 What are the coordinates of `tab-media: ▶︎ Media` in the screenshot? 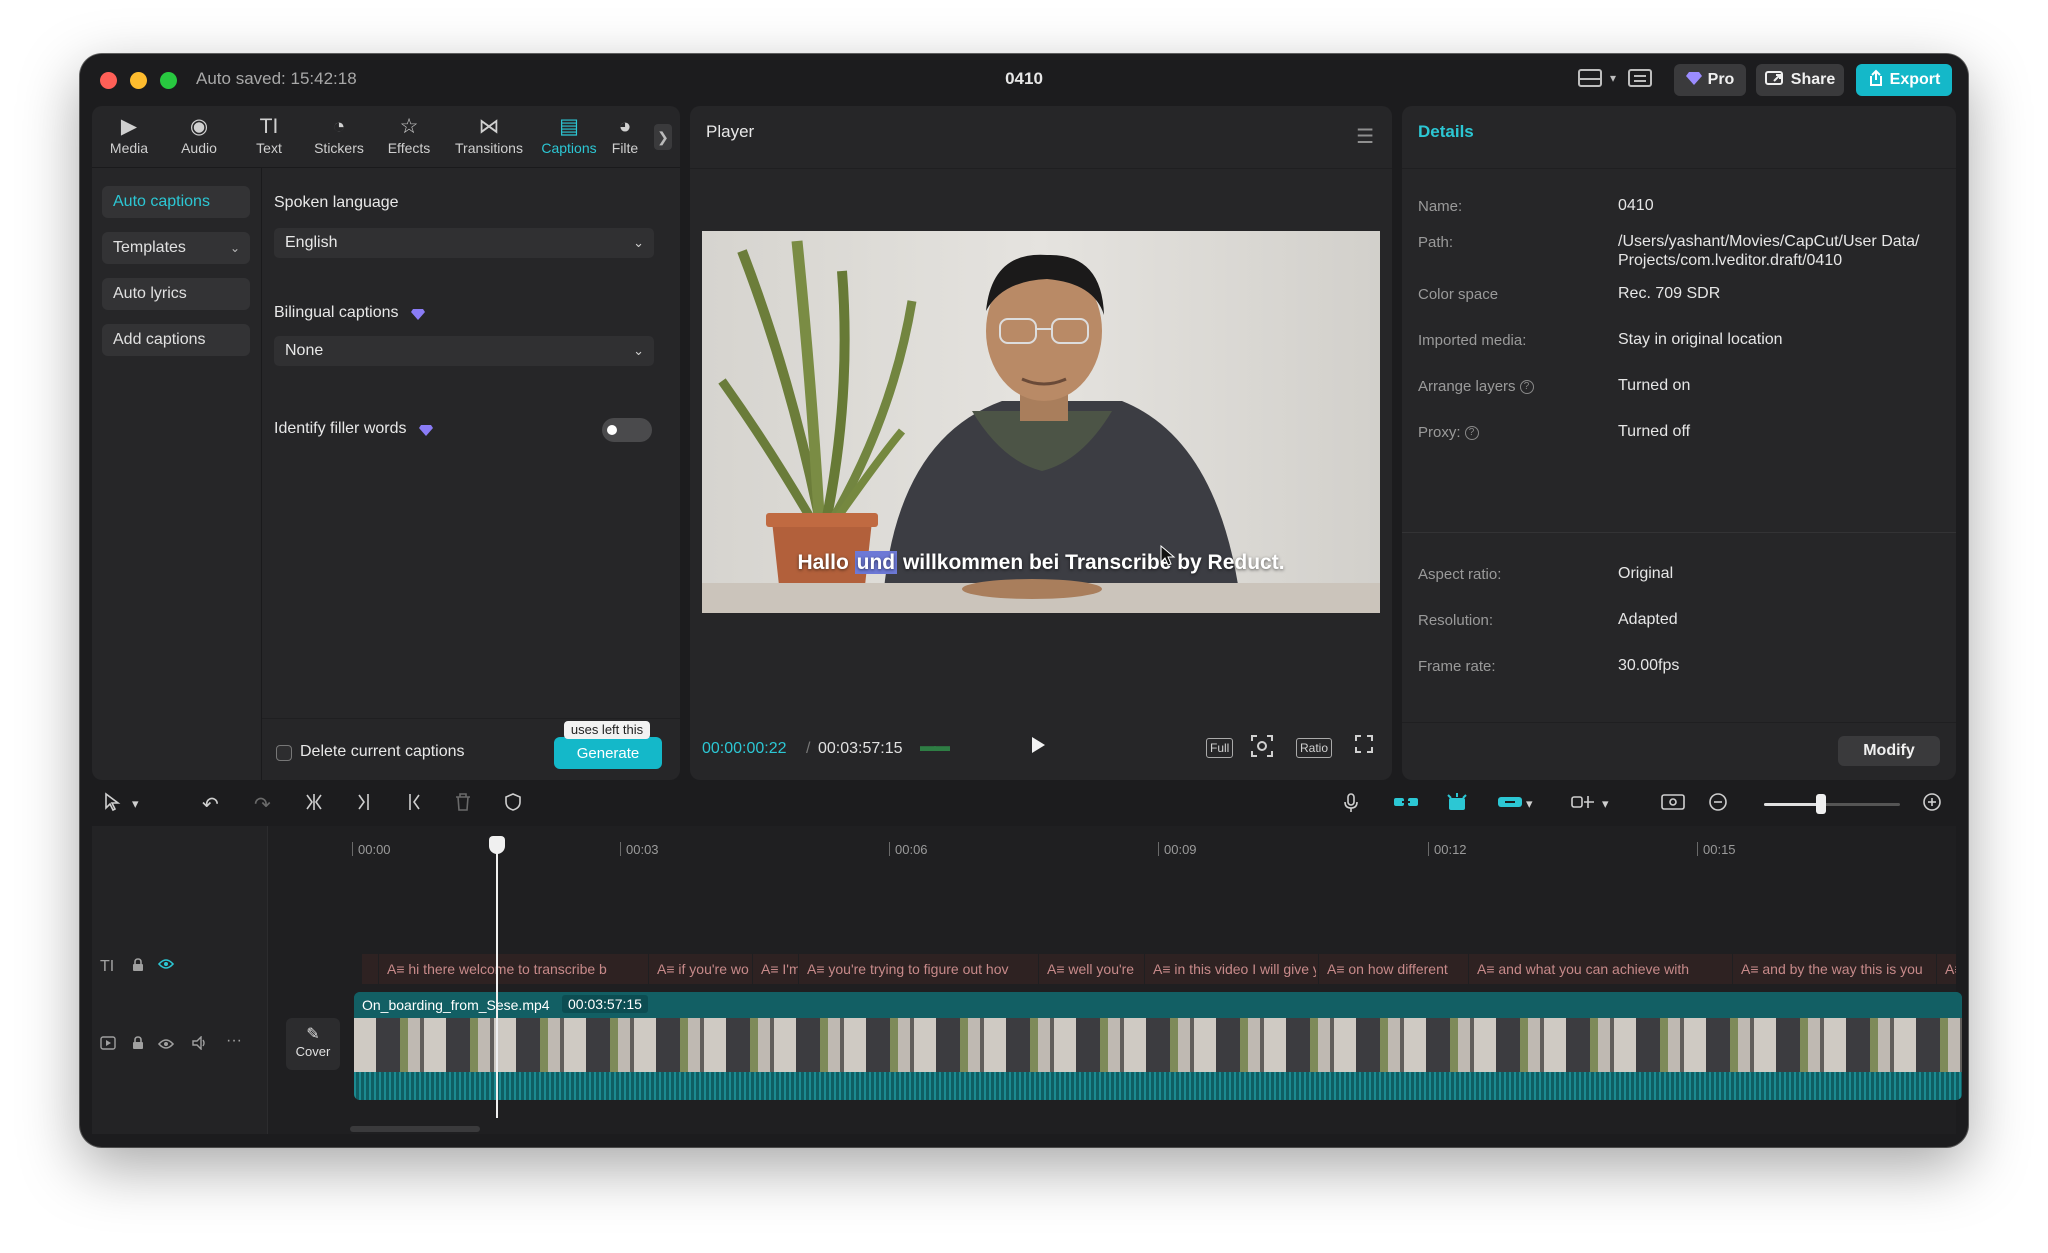 It's located at (129, 138).